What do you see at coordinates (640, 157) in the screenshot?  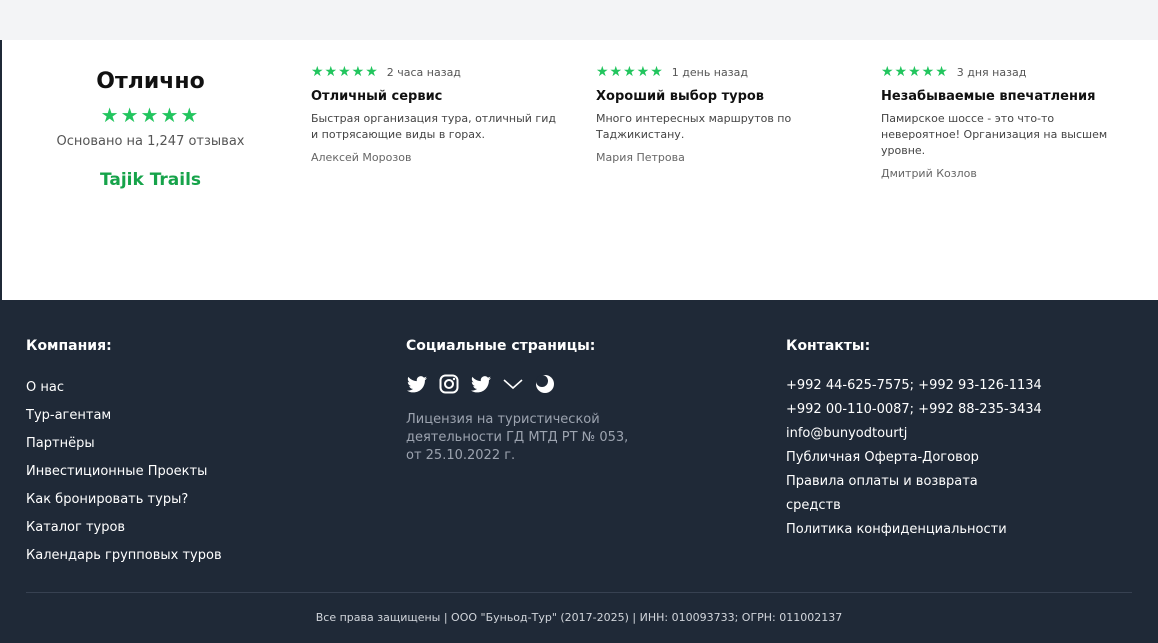 I see `review-author: Мария Петрова` at bounding box center [640, 157].